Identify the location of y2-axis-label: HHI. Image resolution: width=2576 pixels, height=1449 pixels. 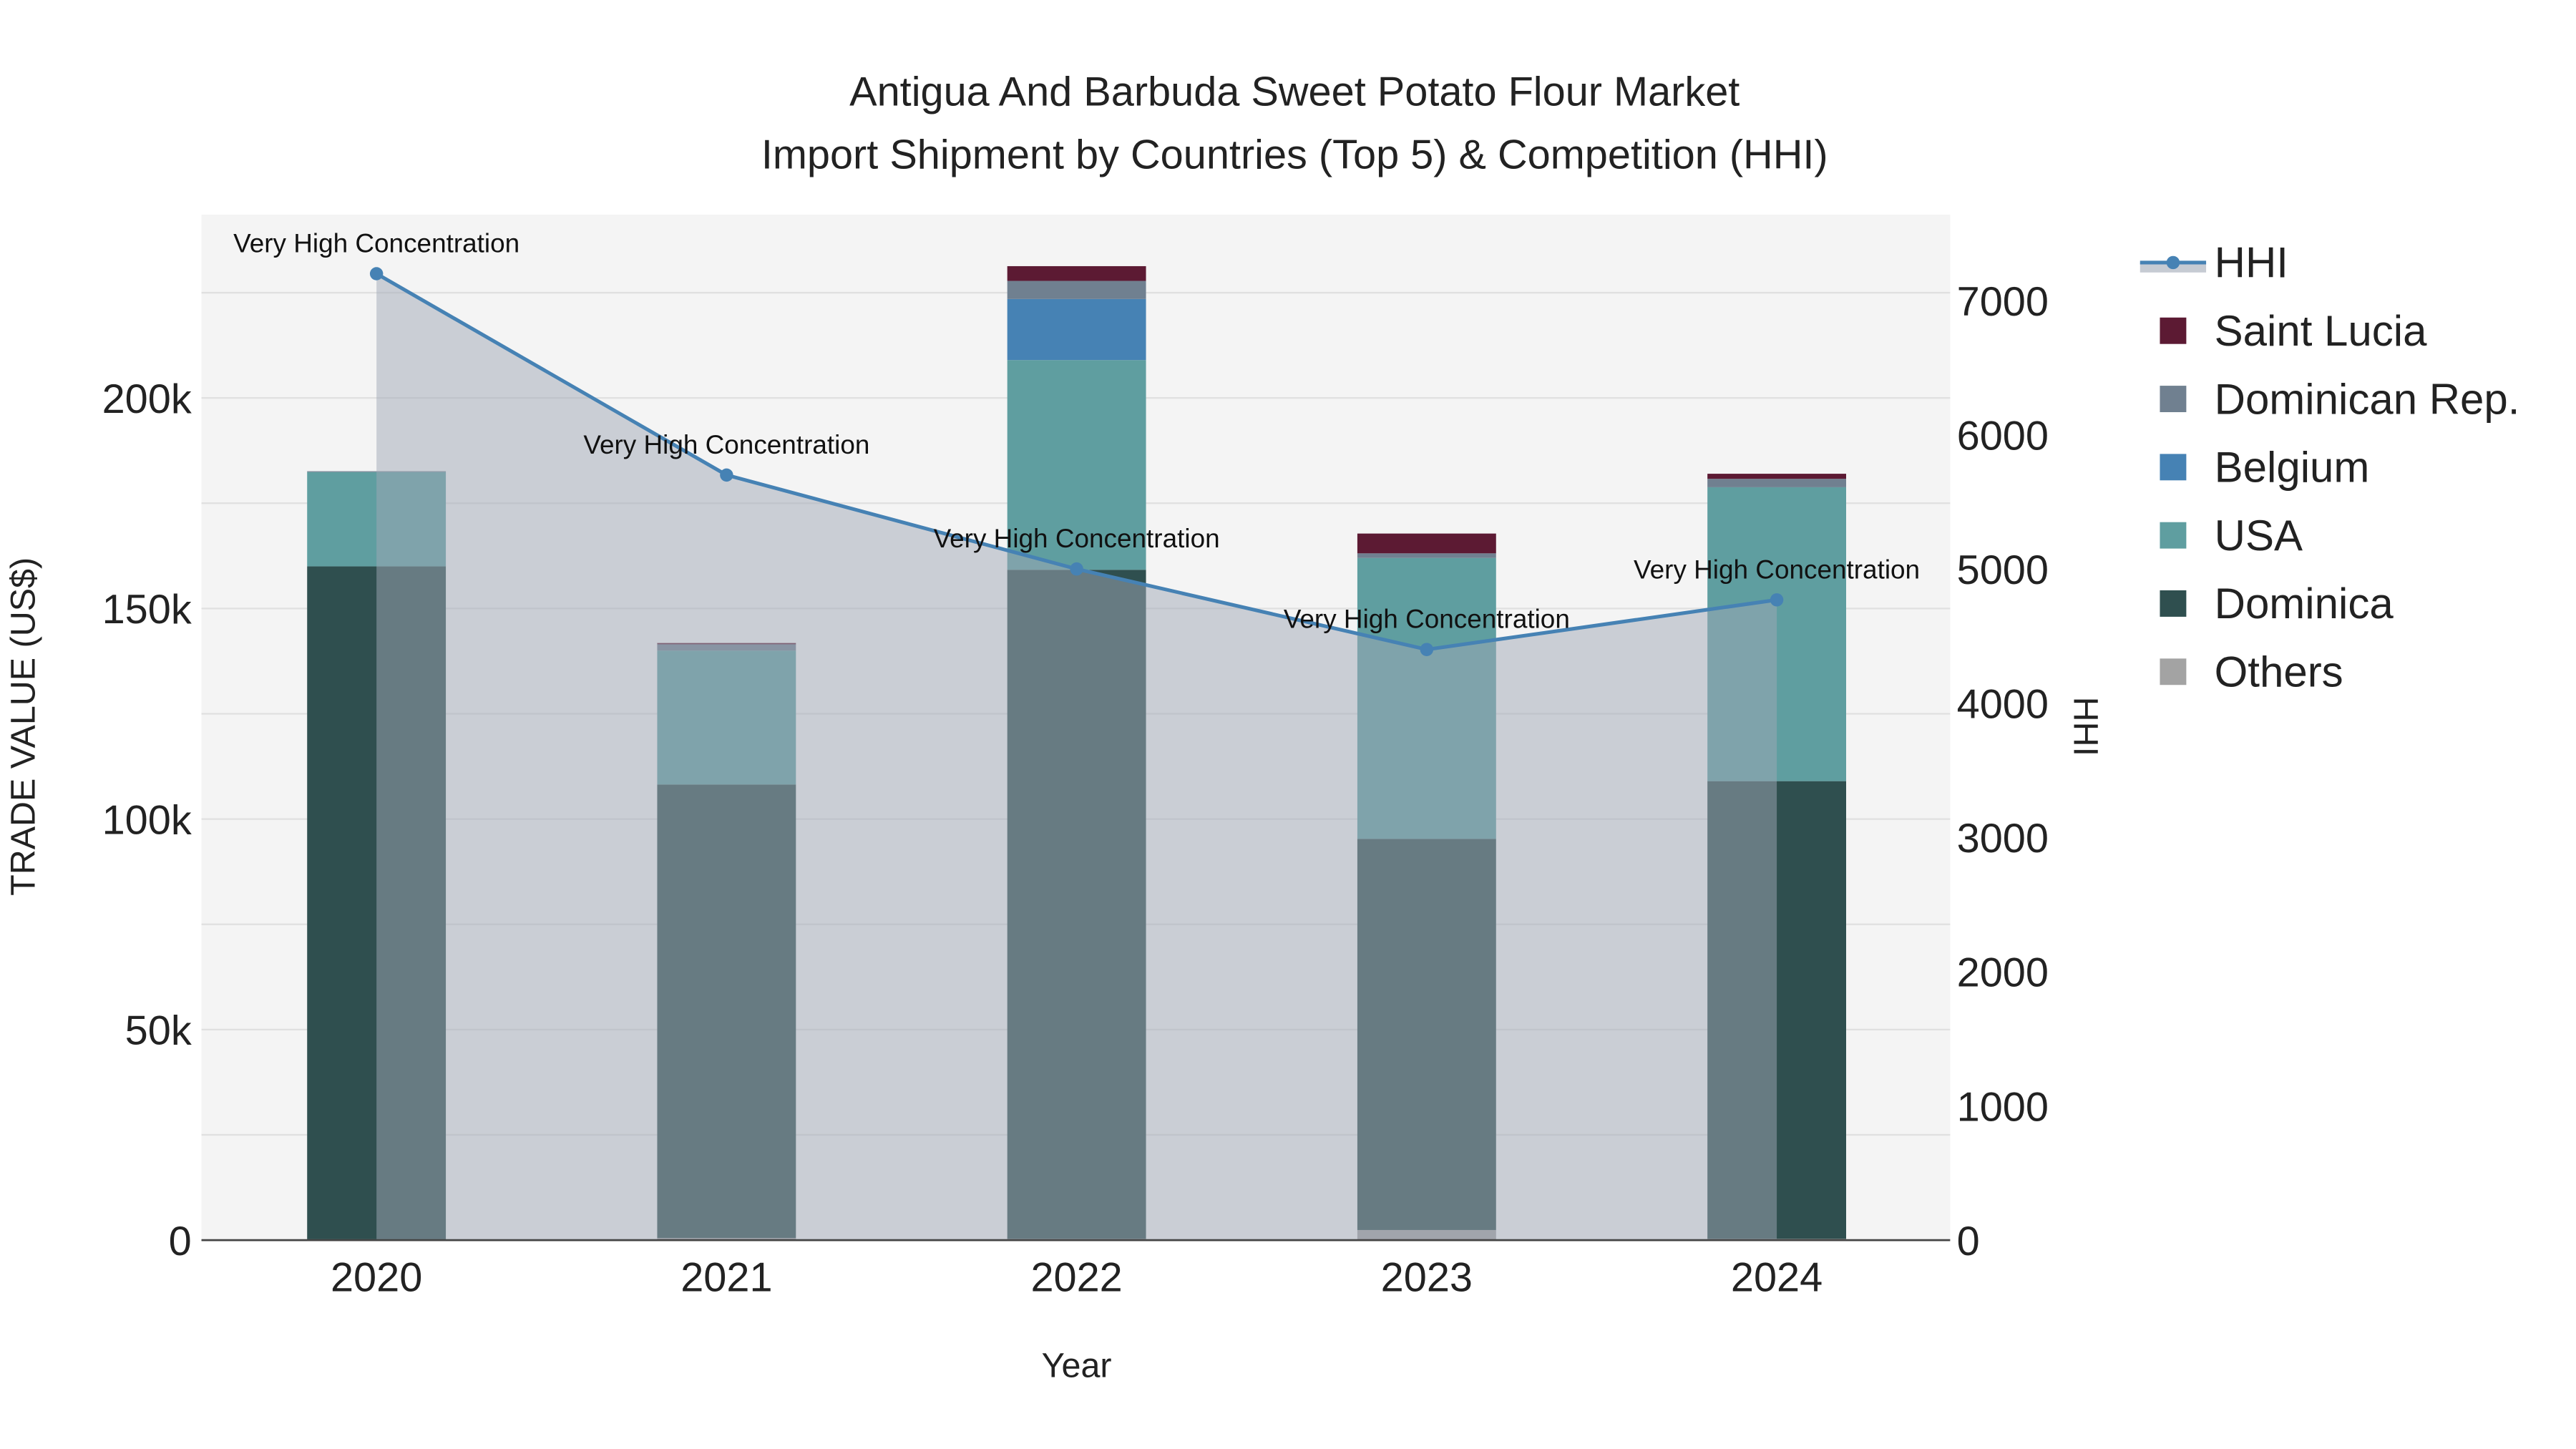
(2085, 726).